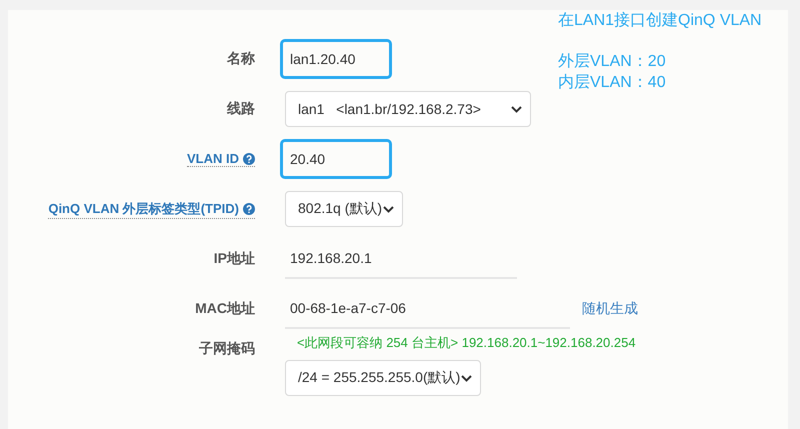  Describe the element at coordinates (241, 59) in the screenshot. I see `field-label: 名称` at that location.